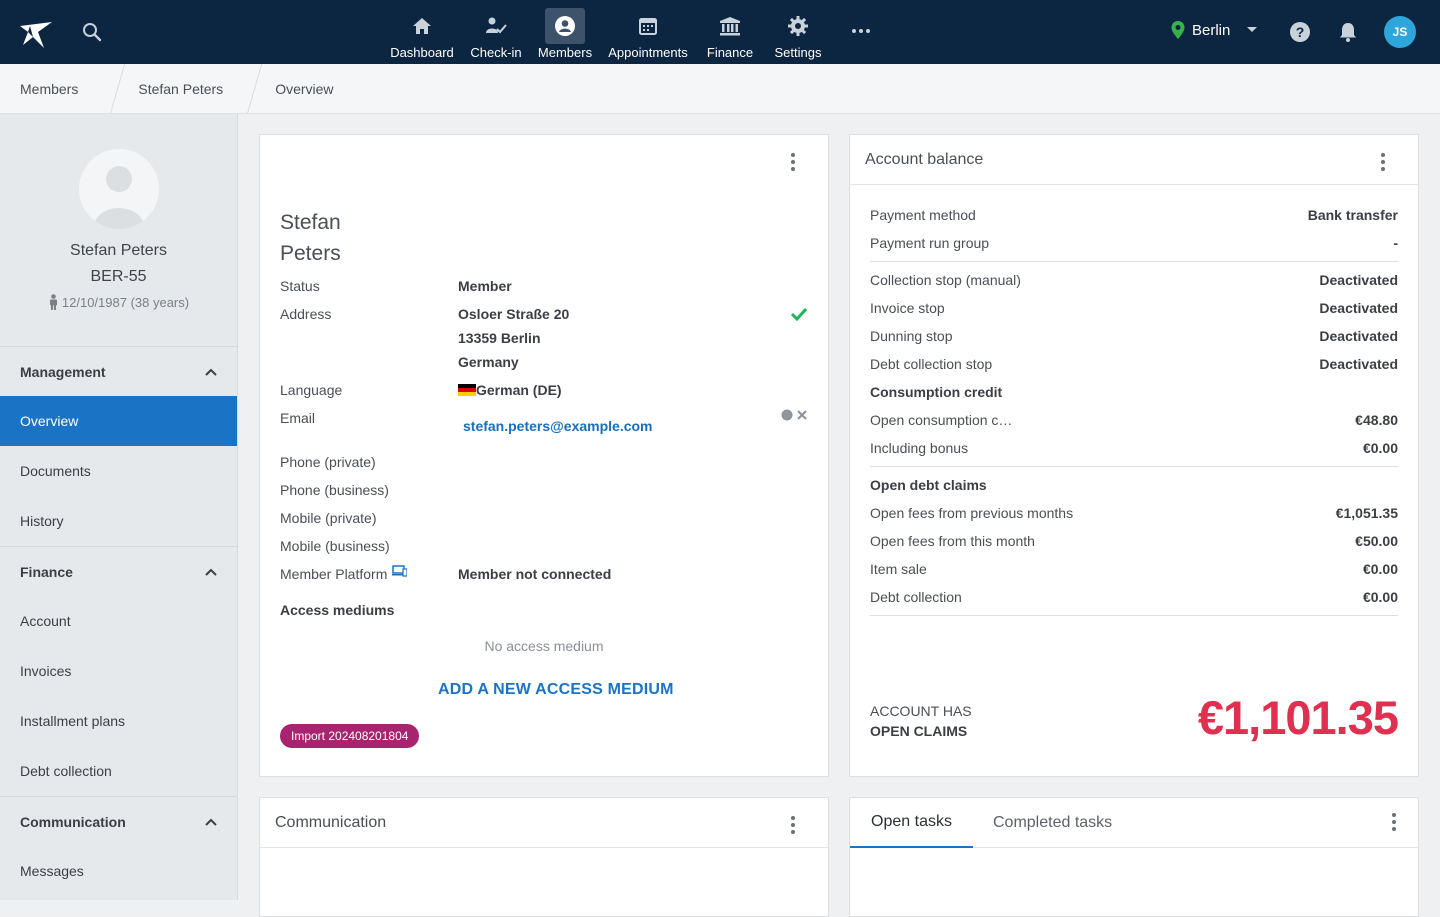 The height and width of the screenshot is (917, 1440). I want to click on payment-run-group-row: Payment run group -, so click(1134, 243).